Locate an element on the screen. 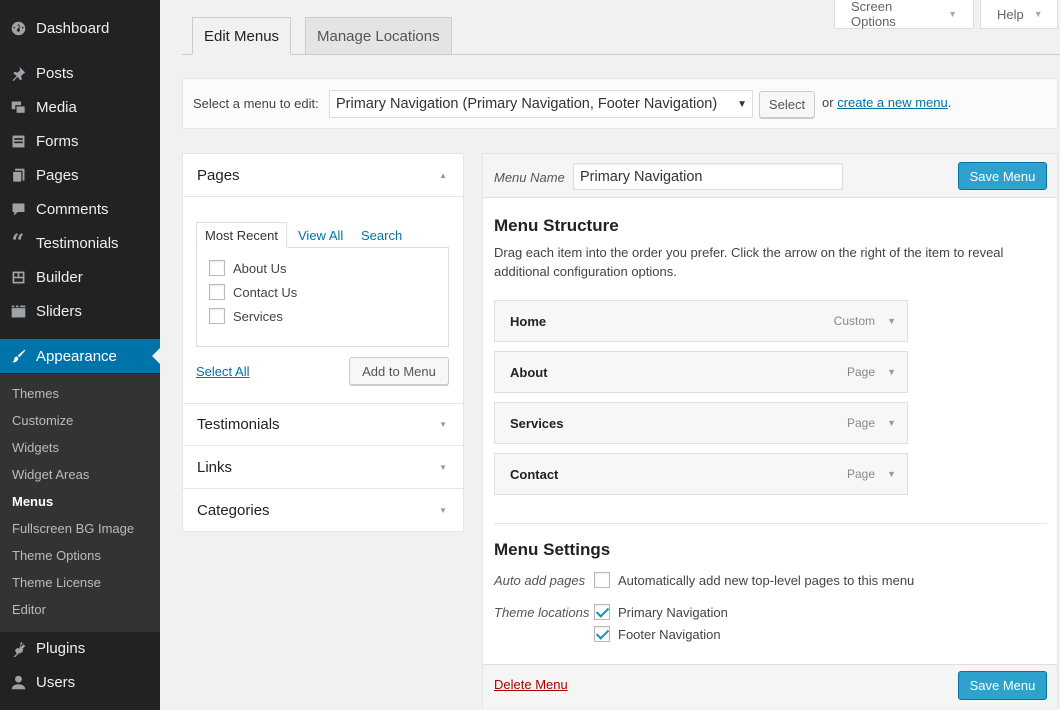 The width and height of the screenshot is (1060, 710). submenu-item-themes: Themes is located at coordinates (35, 393).